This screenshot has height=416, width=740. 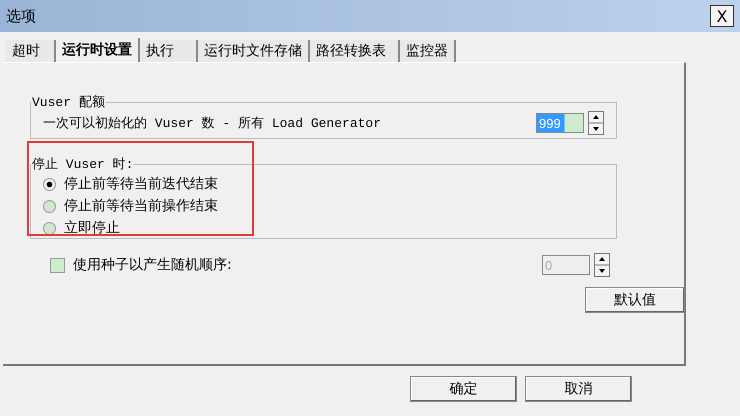 I want to click on default-button: 默认值, so click(x=635, y=300).